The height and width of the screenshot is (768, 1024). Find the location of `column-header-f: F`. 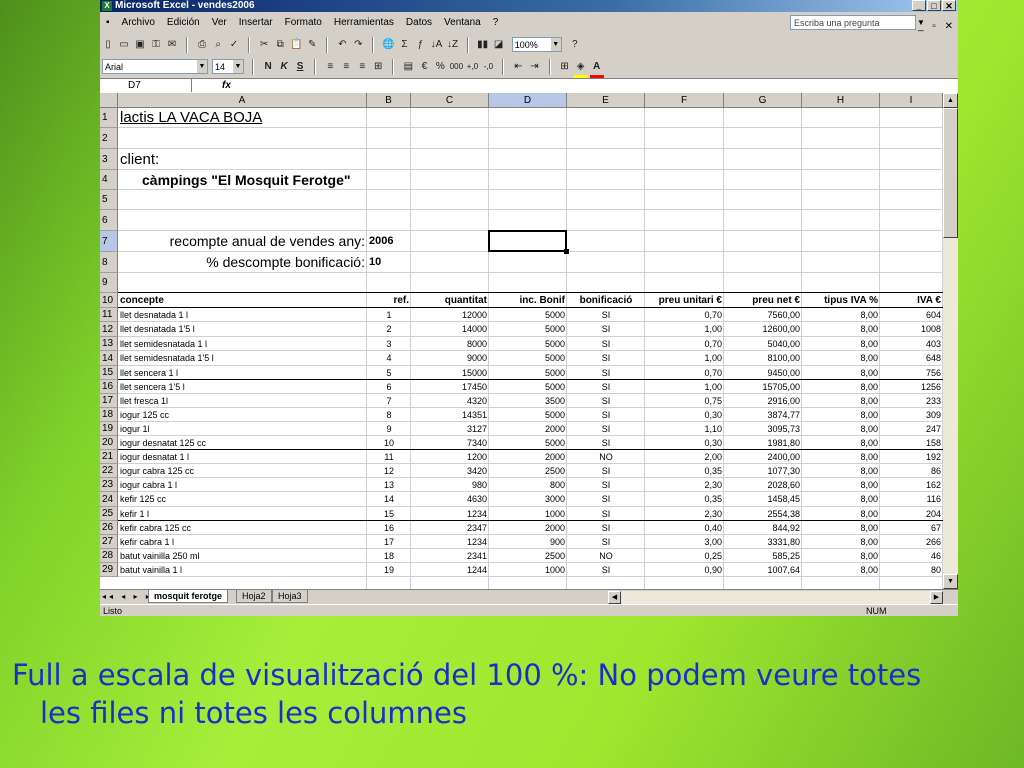

column-header-f: F is located at coordinates (684, 100).